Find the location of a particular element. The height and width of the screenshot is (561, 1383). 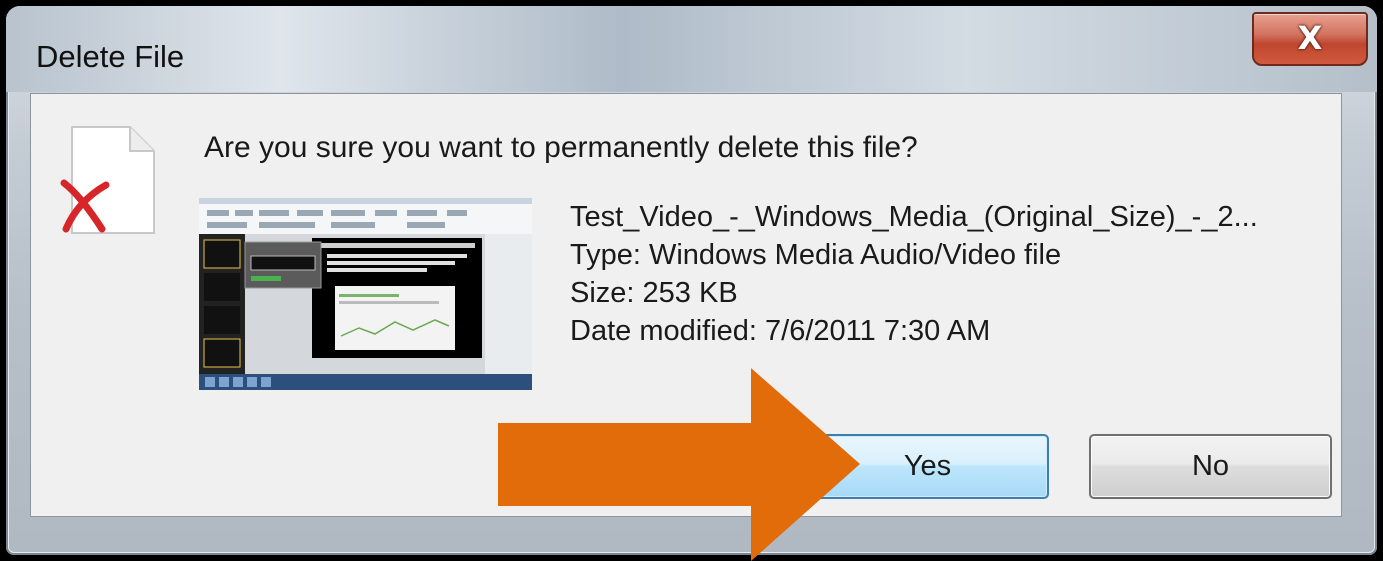

no-button: No is located at coordinates (1210, 466).